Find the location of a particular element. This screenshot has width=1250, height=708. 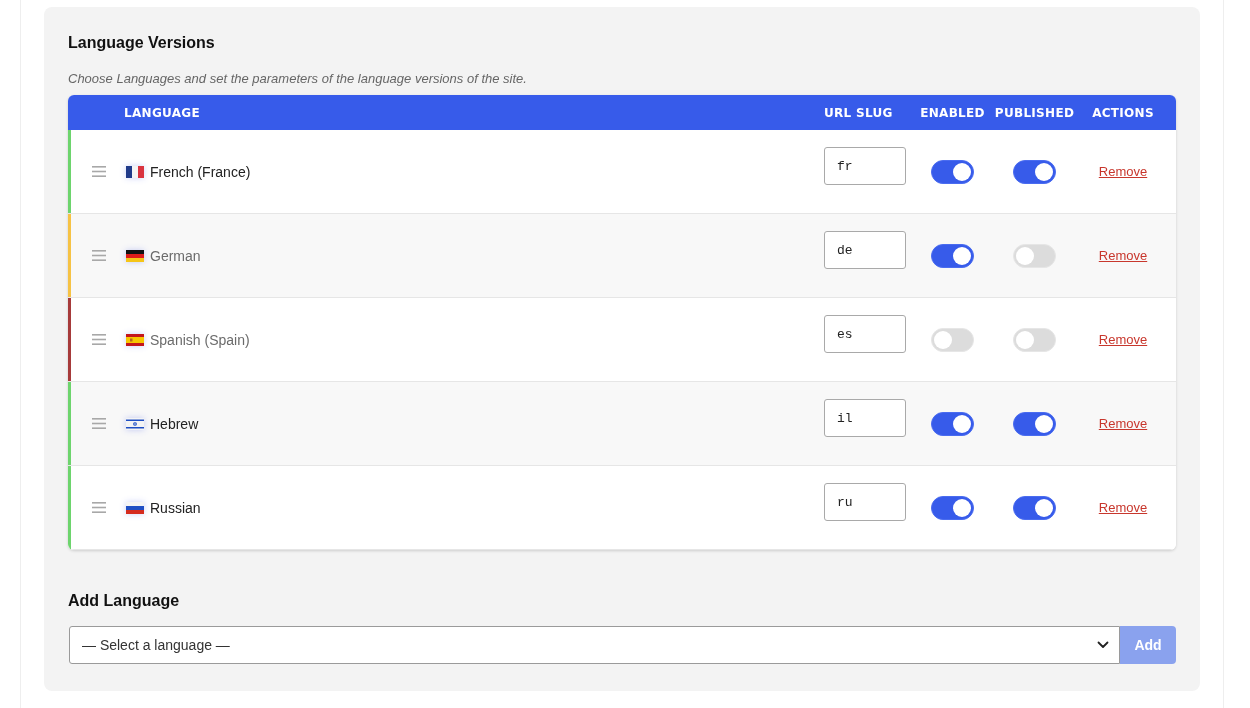

language-name: French (France) is located at coordinates (200, 171).